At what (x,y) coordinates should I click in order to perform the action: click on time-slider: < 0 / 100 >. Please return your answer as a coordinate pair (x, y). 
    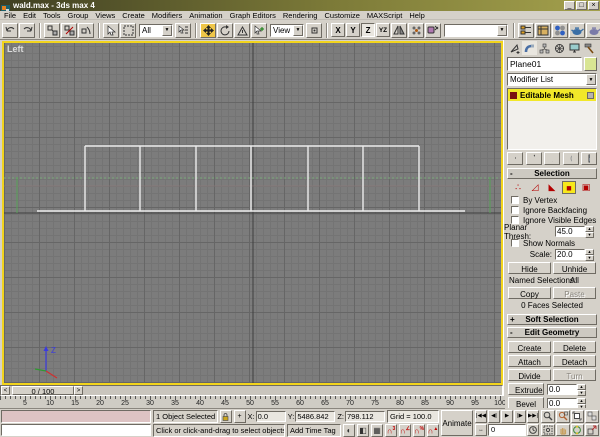
    Looking at the image, I should click on (251, 390).